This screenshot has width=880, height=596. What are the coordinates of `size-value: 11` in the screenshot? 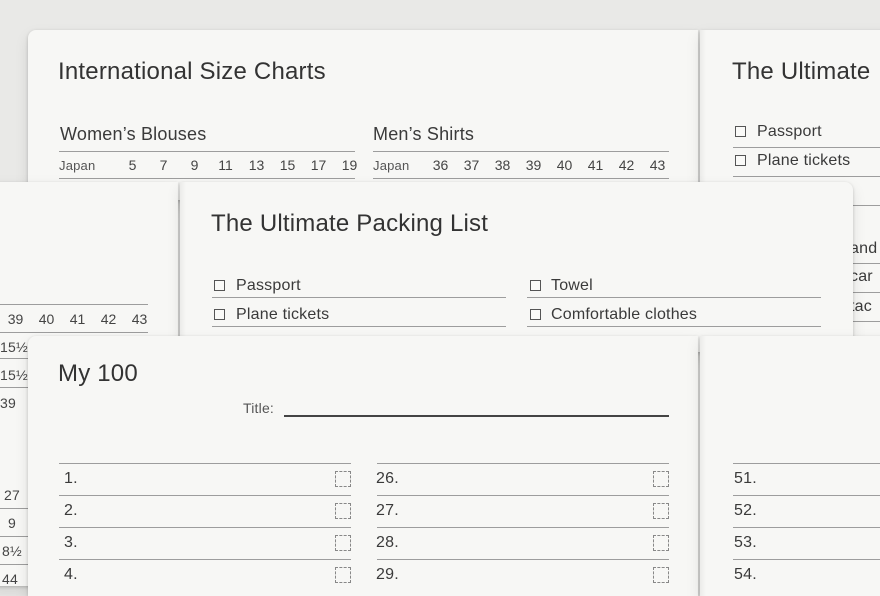 It's located at (225, 165).